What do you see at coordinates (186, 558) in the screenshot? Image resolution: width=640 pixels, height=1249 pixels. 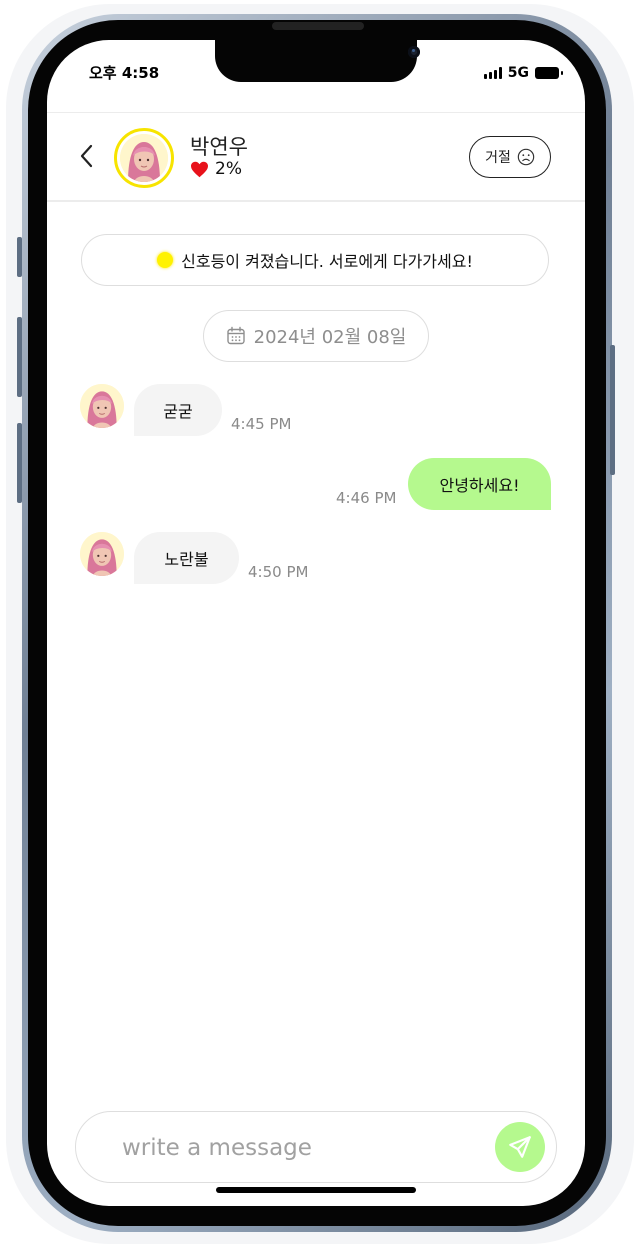 I see `message-bubble-incoming: 노란불` at bounding box center [186, 558].